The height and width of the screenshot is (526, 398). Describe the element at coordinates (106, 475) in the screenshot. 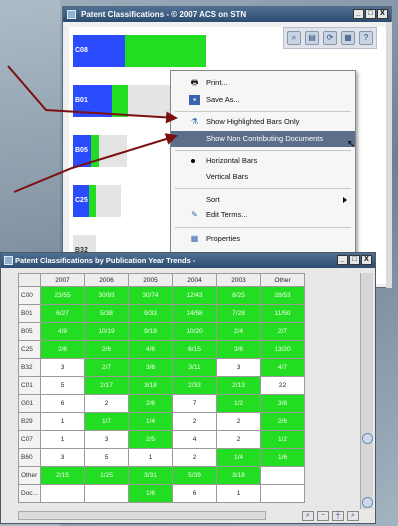

I see `table-cell: 1/25` at that location.